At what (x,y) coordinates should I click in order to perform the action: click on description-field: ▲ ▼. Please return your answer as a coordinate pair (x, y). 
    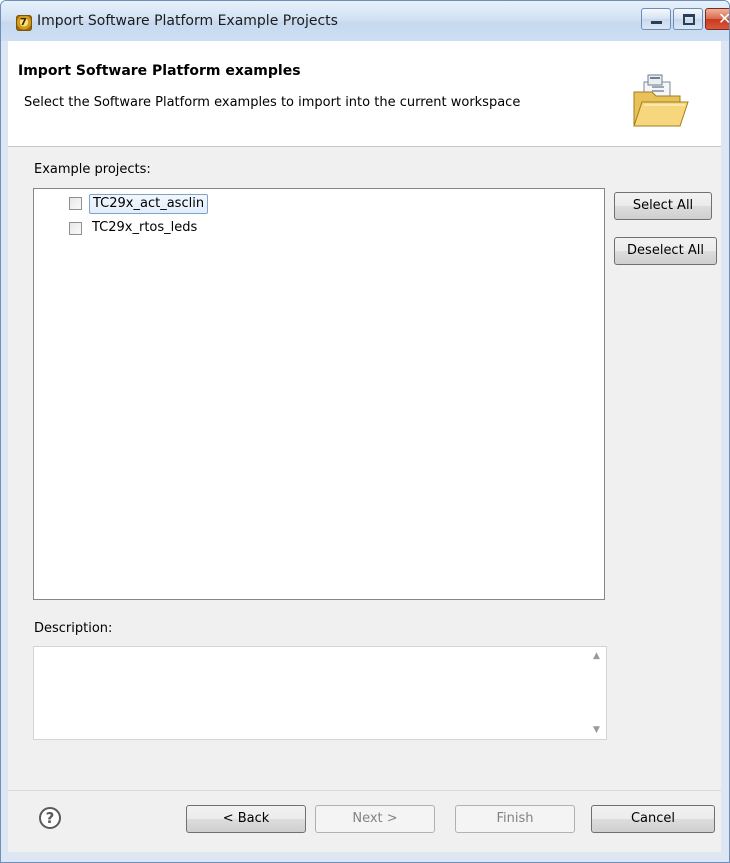
    Looking at the image, I should click on (320, 693).